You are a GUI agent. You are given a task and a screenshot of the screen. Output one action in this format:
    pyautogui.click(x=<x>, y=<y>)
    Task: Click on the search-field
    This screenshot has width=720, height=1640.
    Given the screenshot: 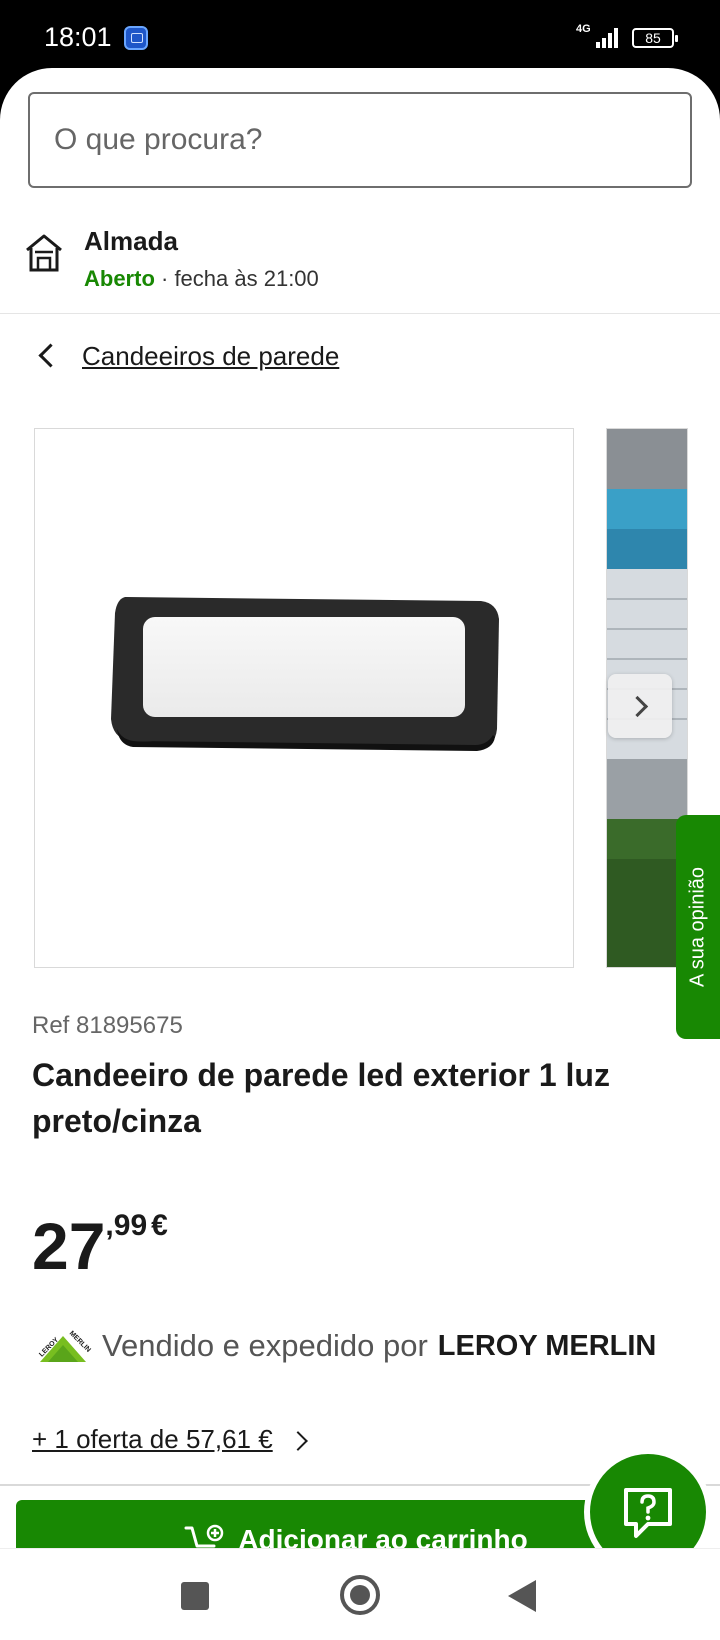 What is the action you would take?
    pyautogui.click(x=360, y=140)
    